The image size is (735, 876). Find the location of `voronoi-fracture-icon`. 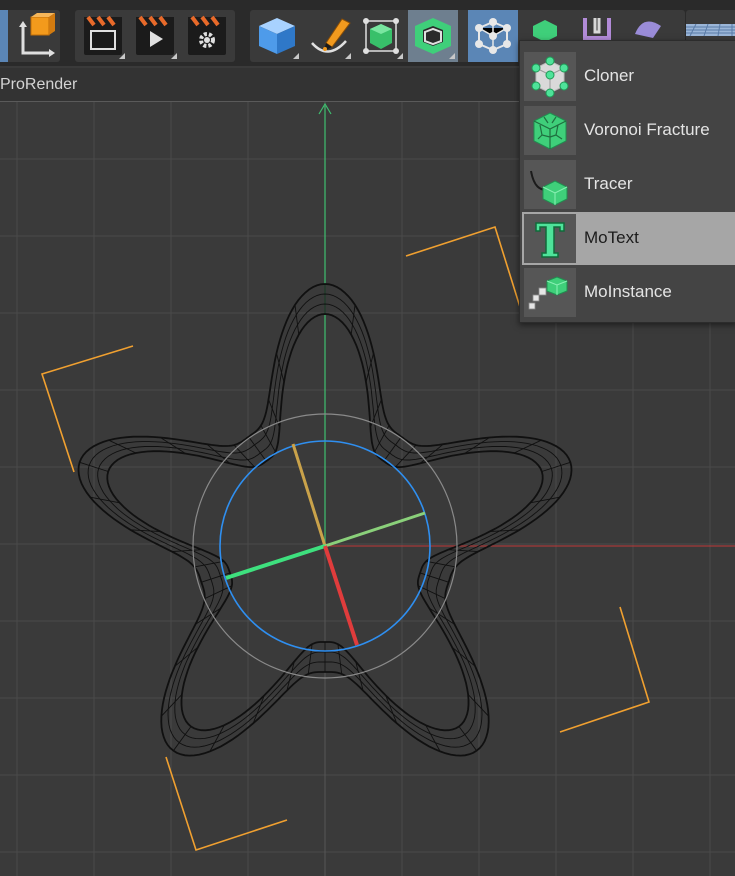

voronoi-fracture-icon is located at coordinates (550, 130).